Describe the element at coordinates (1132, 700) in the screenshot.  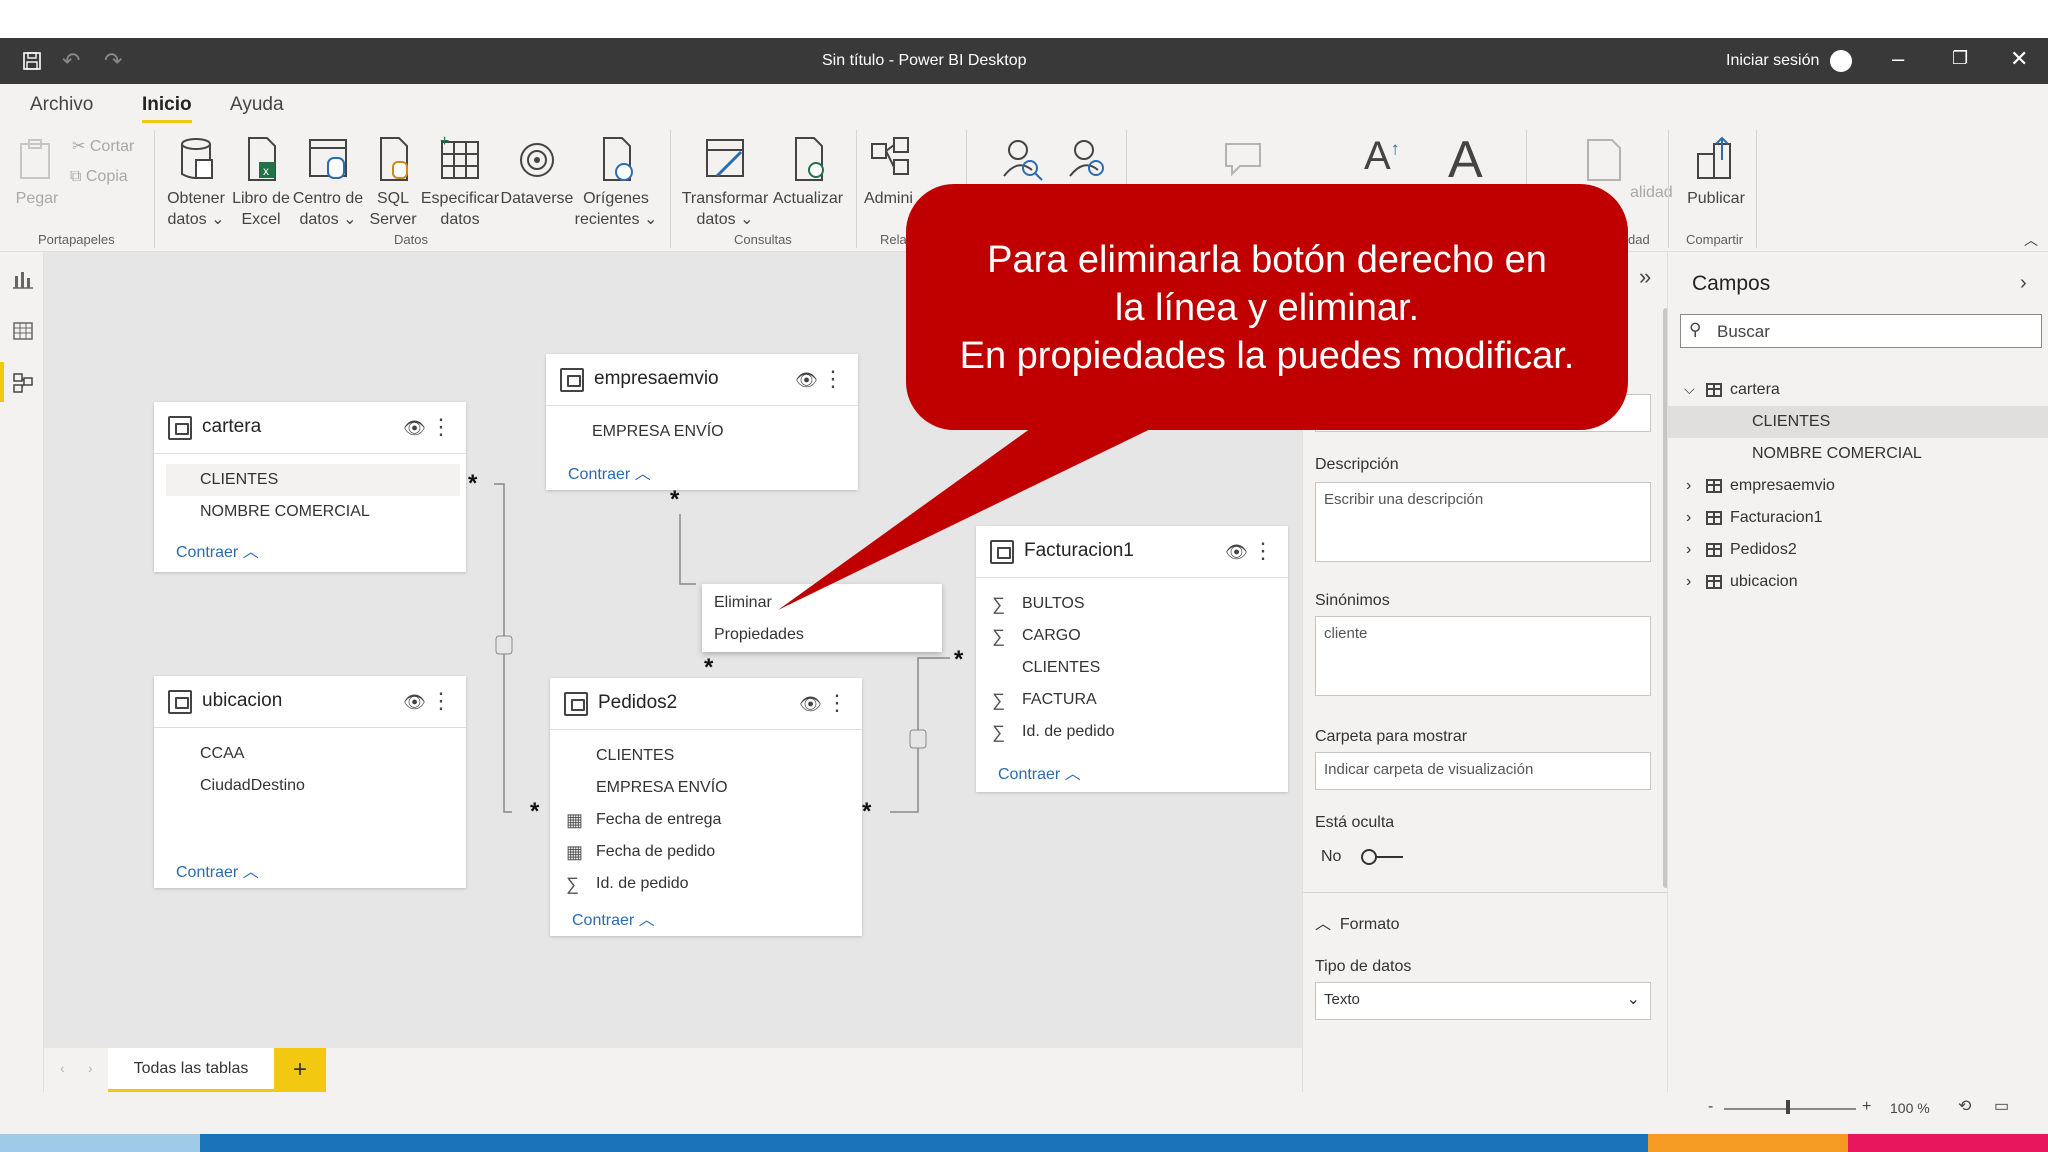
I see `field-row: ∑ FACTURA` at that location.